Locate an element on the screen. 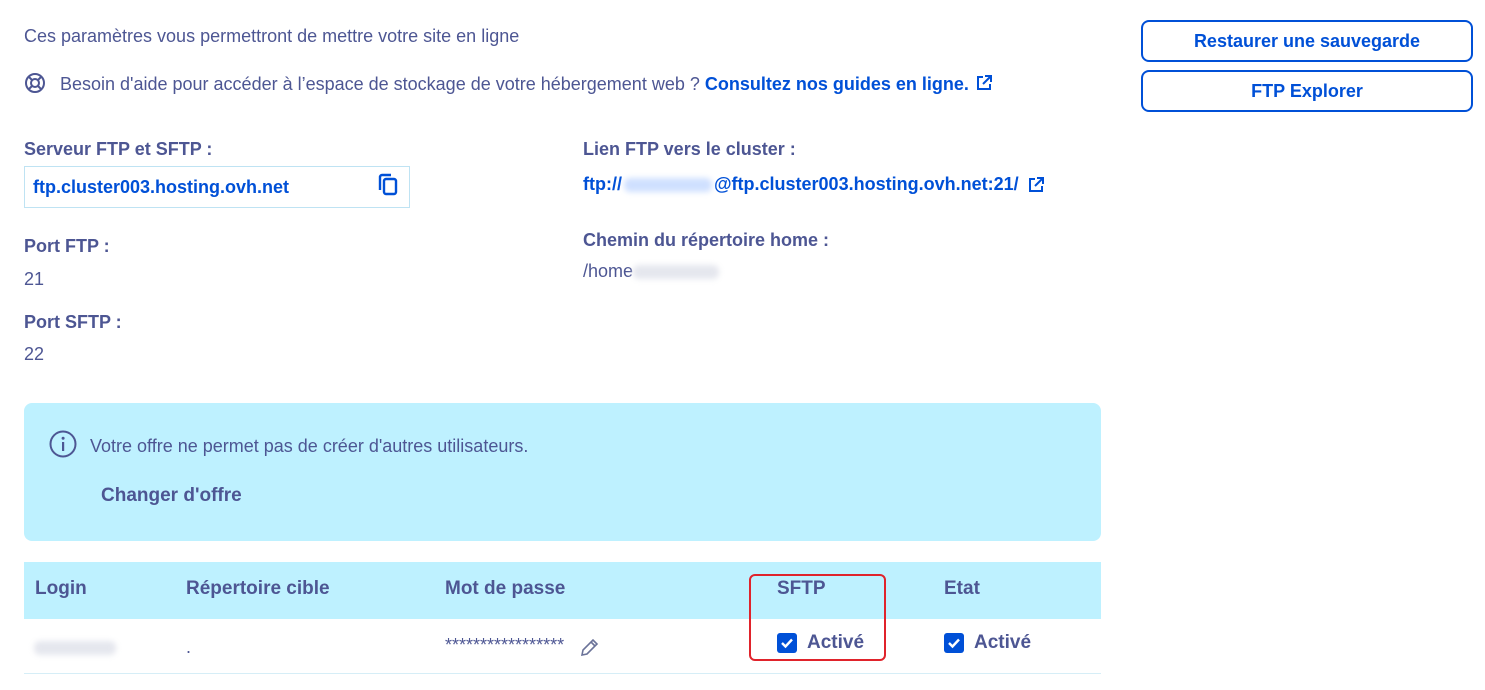 The image size is (1485, 690). login-cell is located at coordinates (75, 649).